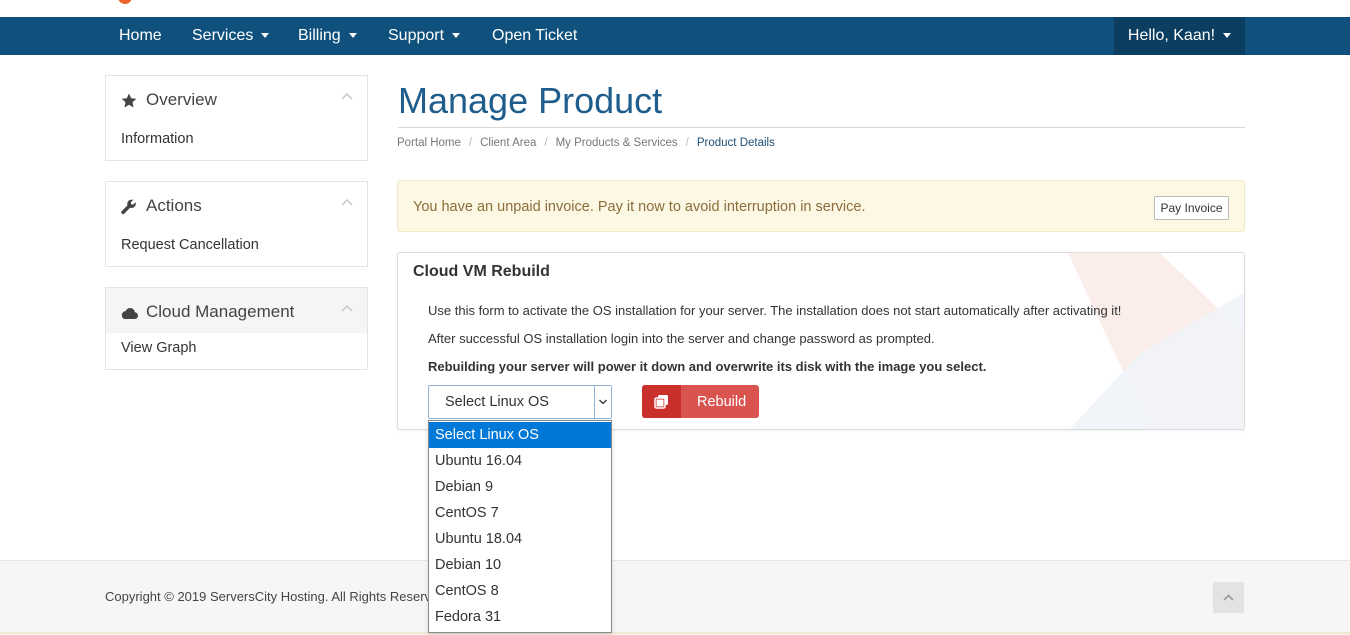 This screenshot has height=635, width=1350. What do you see at coordinates (520, 591) in the screenshot?
I see `os-option: CentOS 8` at bounding box center [520, 591].